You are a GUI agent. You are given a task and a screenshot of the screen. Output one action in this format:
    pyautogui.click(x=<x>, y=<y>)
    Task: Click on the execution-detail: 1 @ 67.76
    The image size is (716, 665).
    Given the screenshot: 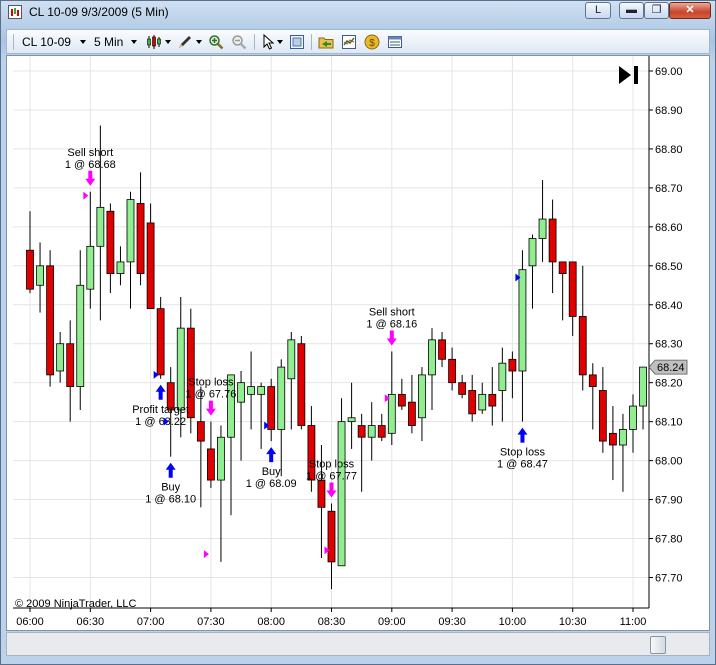 What is the action you would take?
    pyautogui.click(x=210, y=395)
    